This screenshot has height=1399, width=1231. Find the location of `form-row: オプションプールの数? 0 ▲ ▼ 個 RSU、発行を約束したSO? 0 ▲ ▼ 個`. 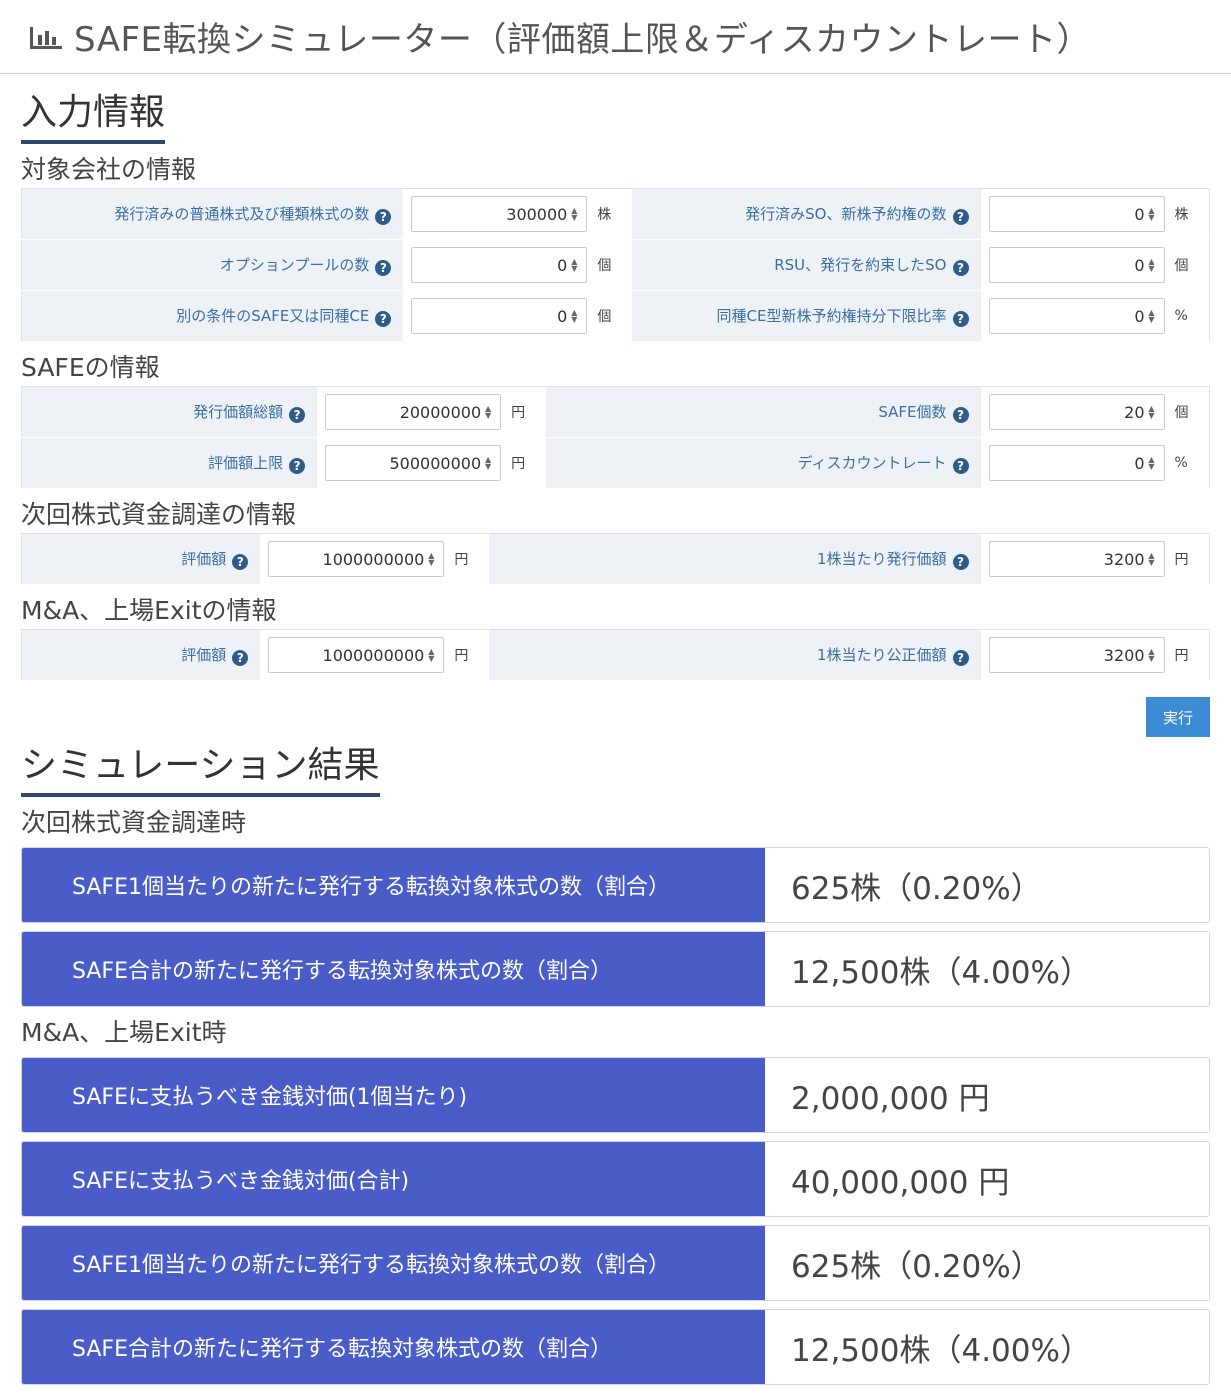

form-row: オプションプールの数? 0 ▲ ▼ 個 RSU、発行を約束したSO? 0 ▲ ▼ 個 is located at coordinates (615, 265).